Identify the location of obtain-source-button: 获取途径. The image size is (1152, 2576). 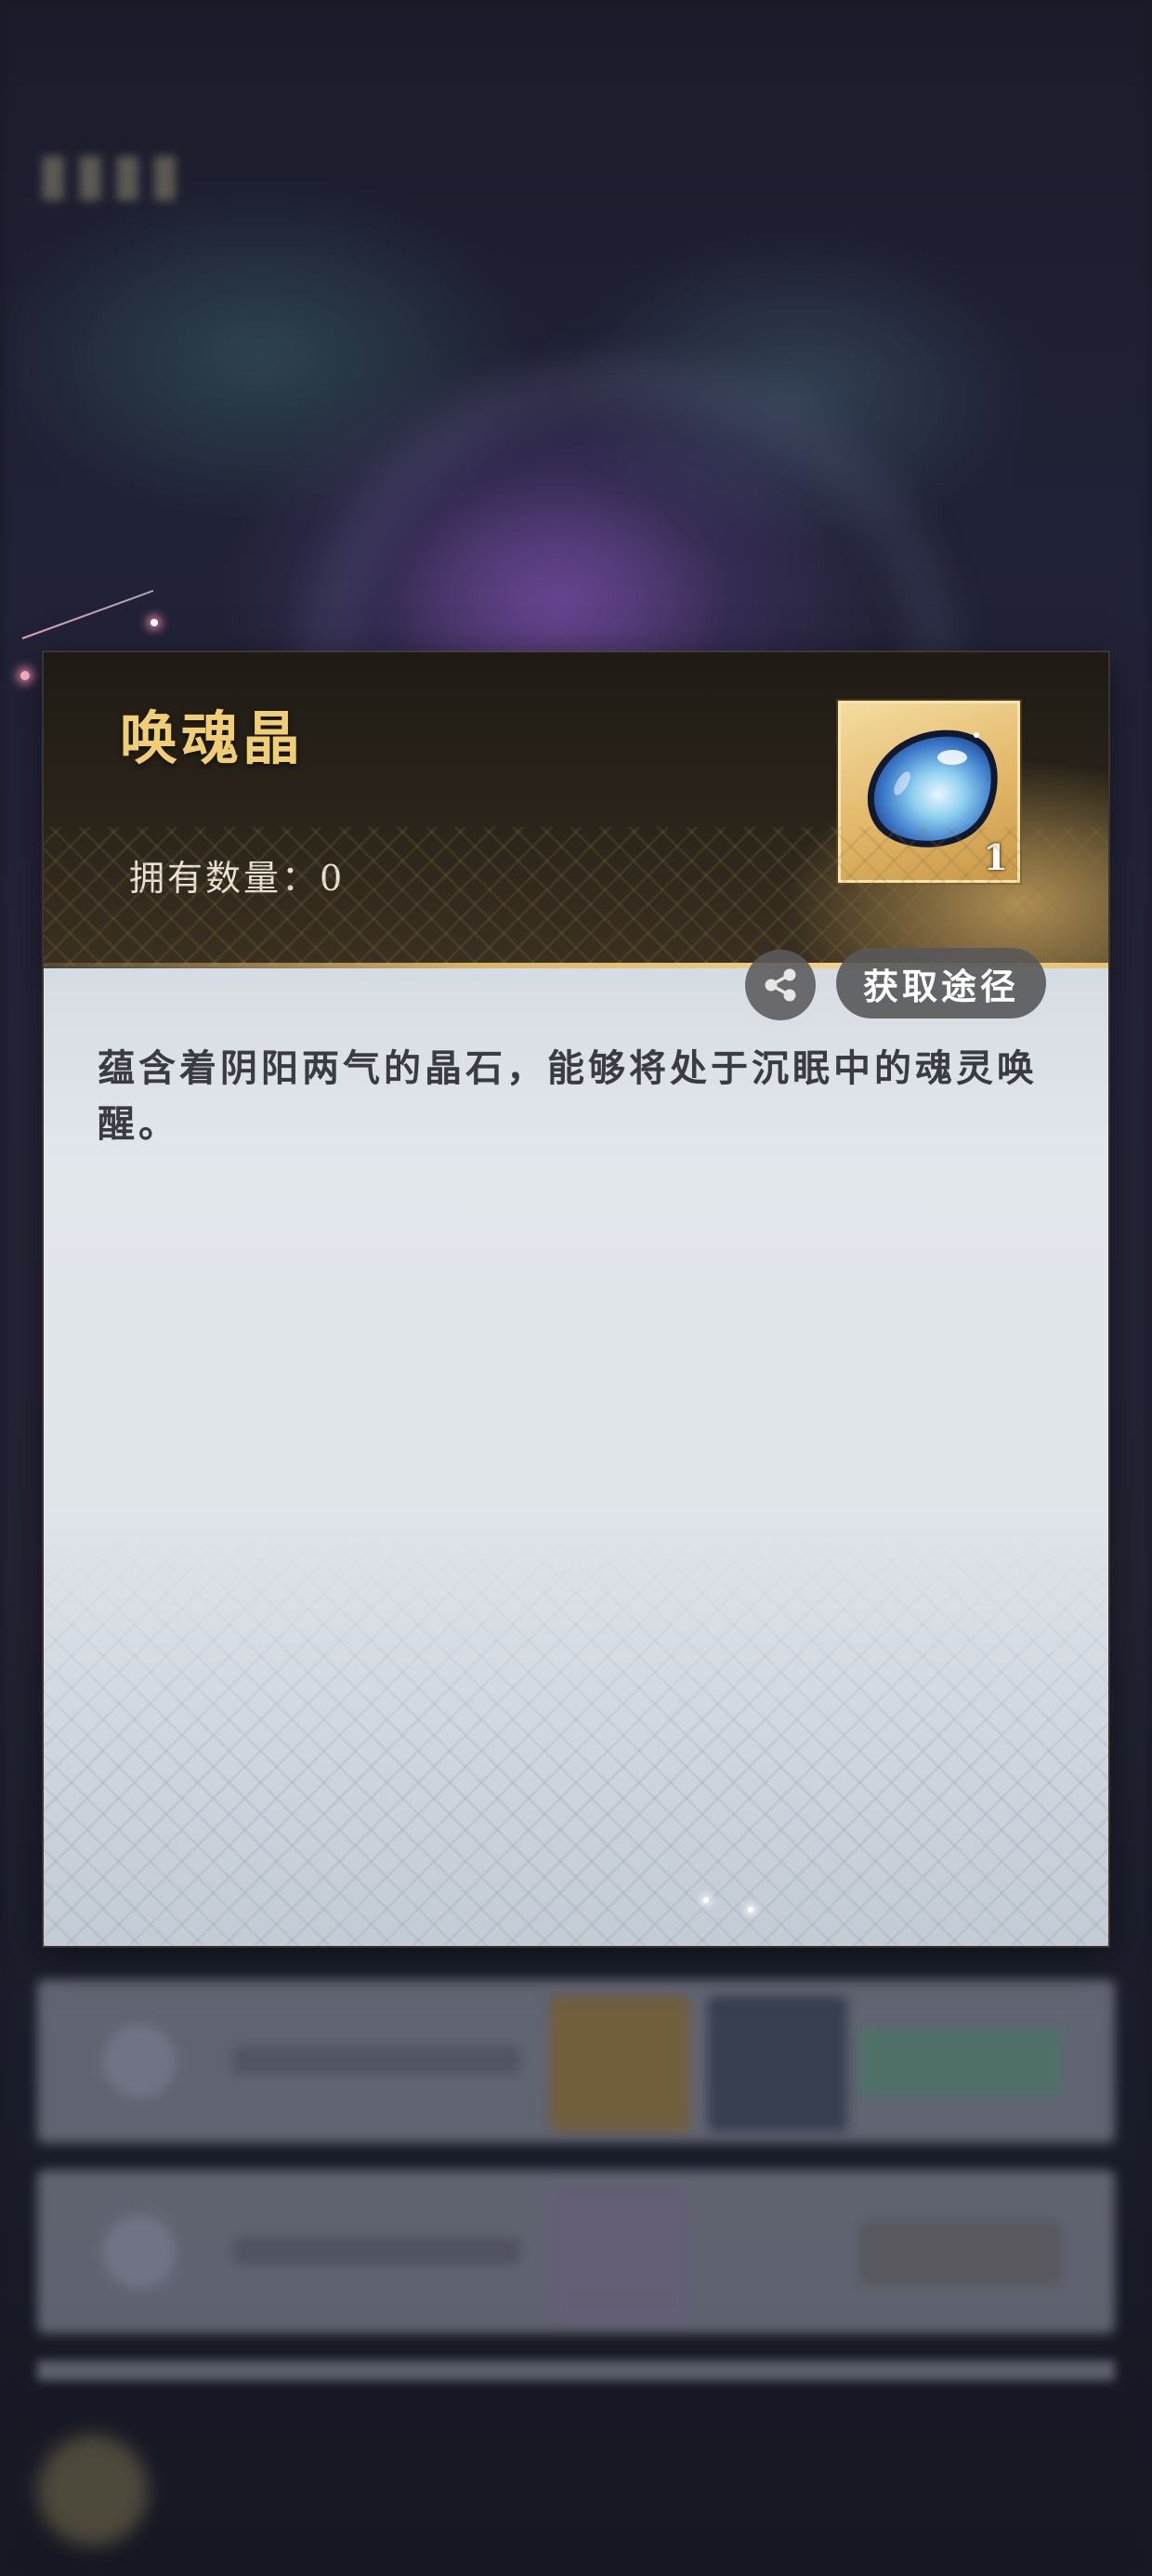
(941, 983).